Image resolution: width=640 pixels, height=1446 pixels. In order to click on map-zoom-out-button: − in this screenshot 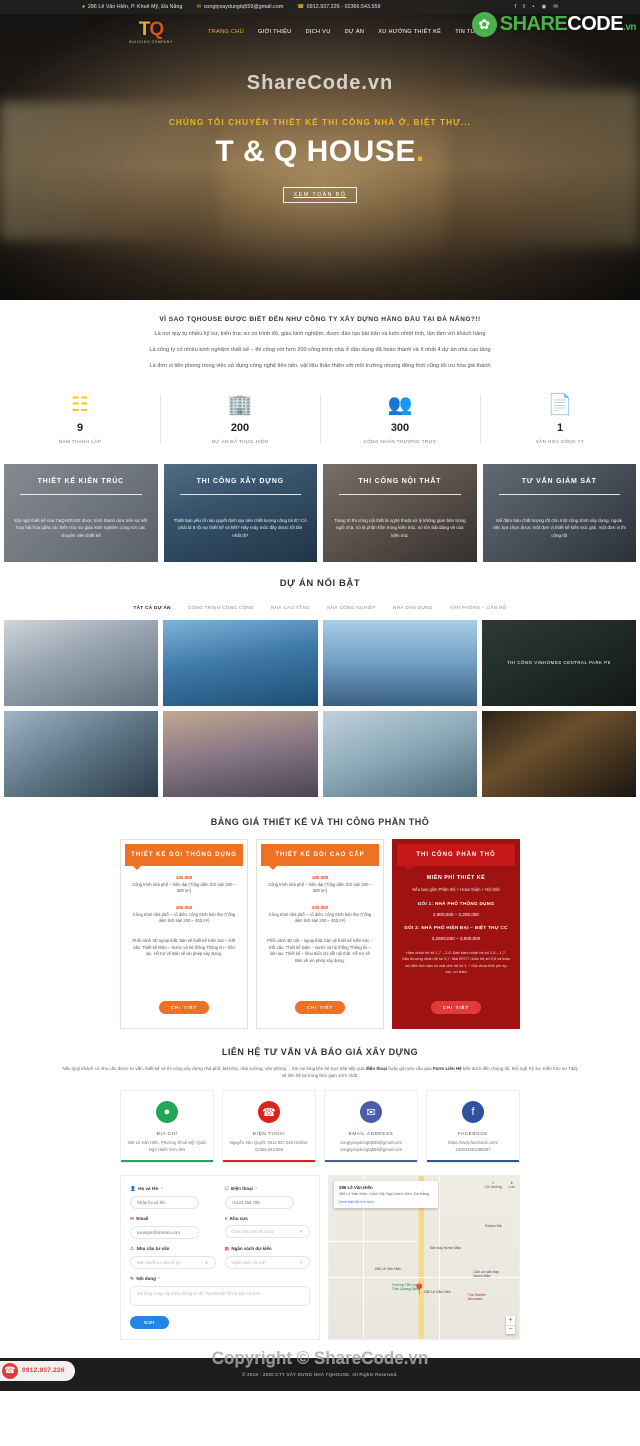, I will do `click(510, 1329)`.